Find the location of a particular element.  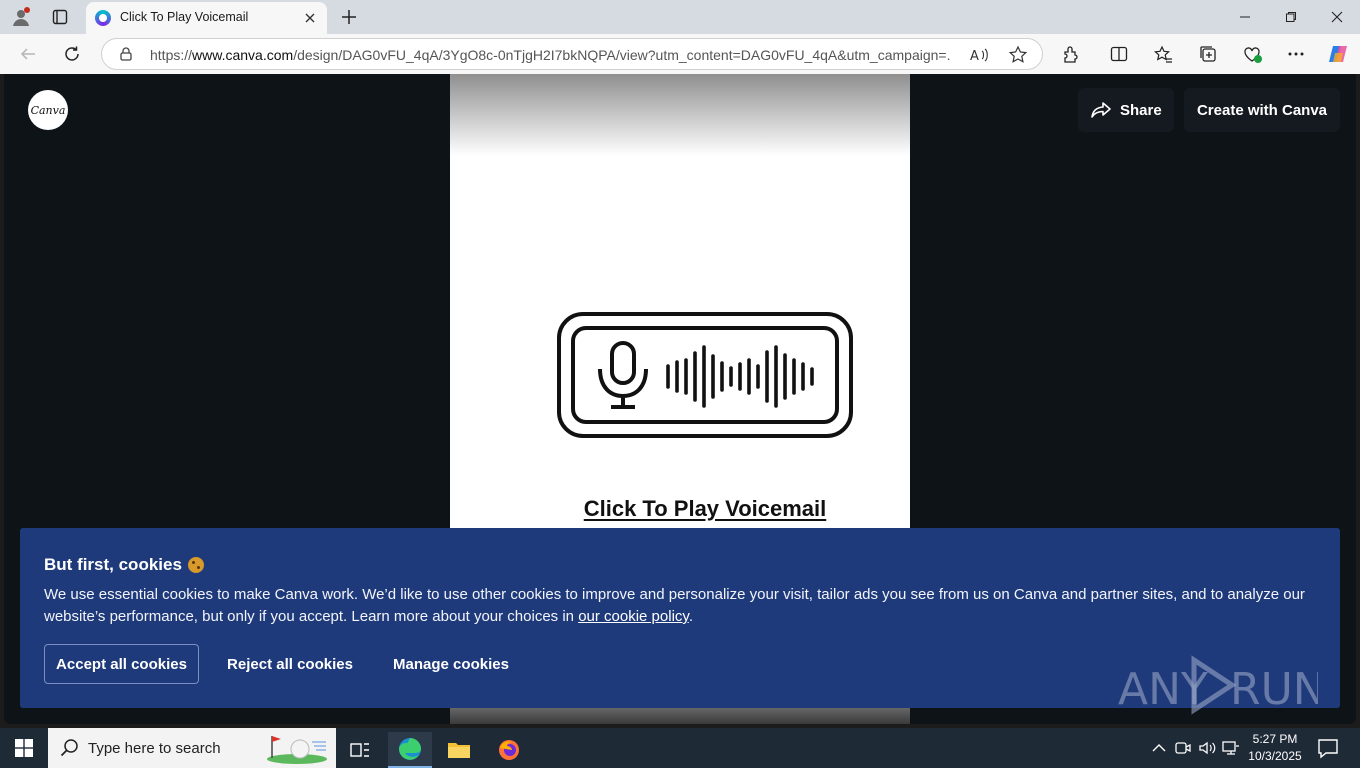

accept-all-cookies-button: Accept all cookies is located at coordinates (121, 664).